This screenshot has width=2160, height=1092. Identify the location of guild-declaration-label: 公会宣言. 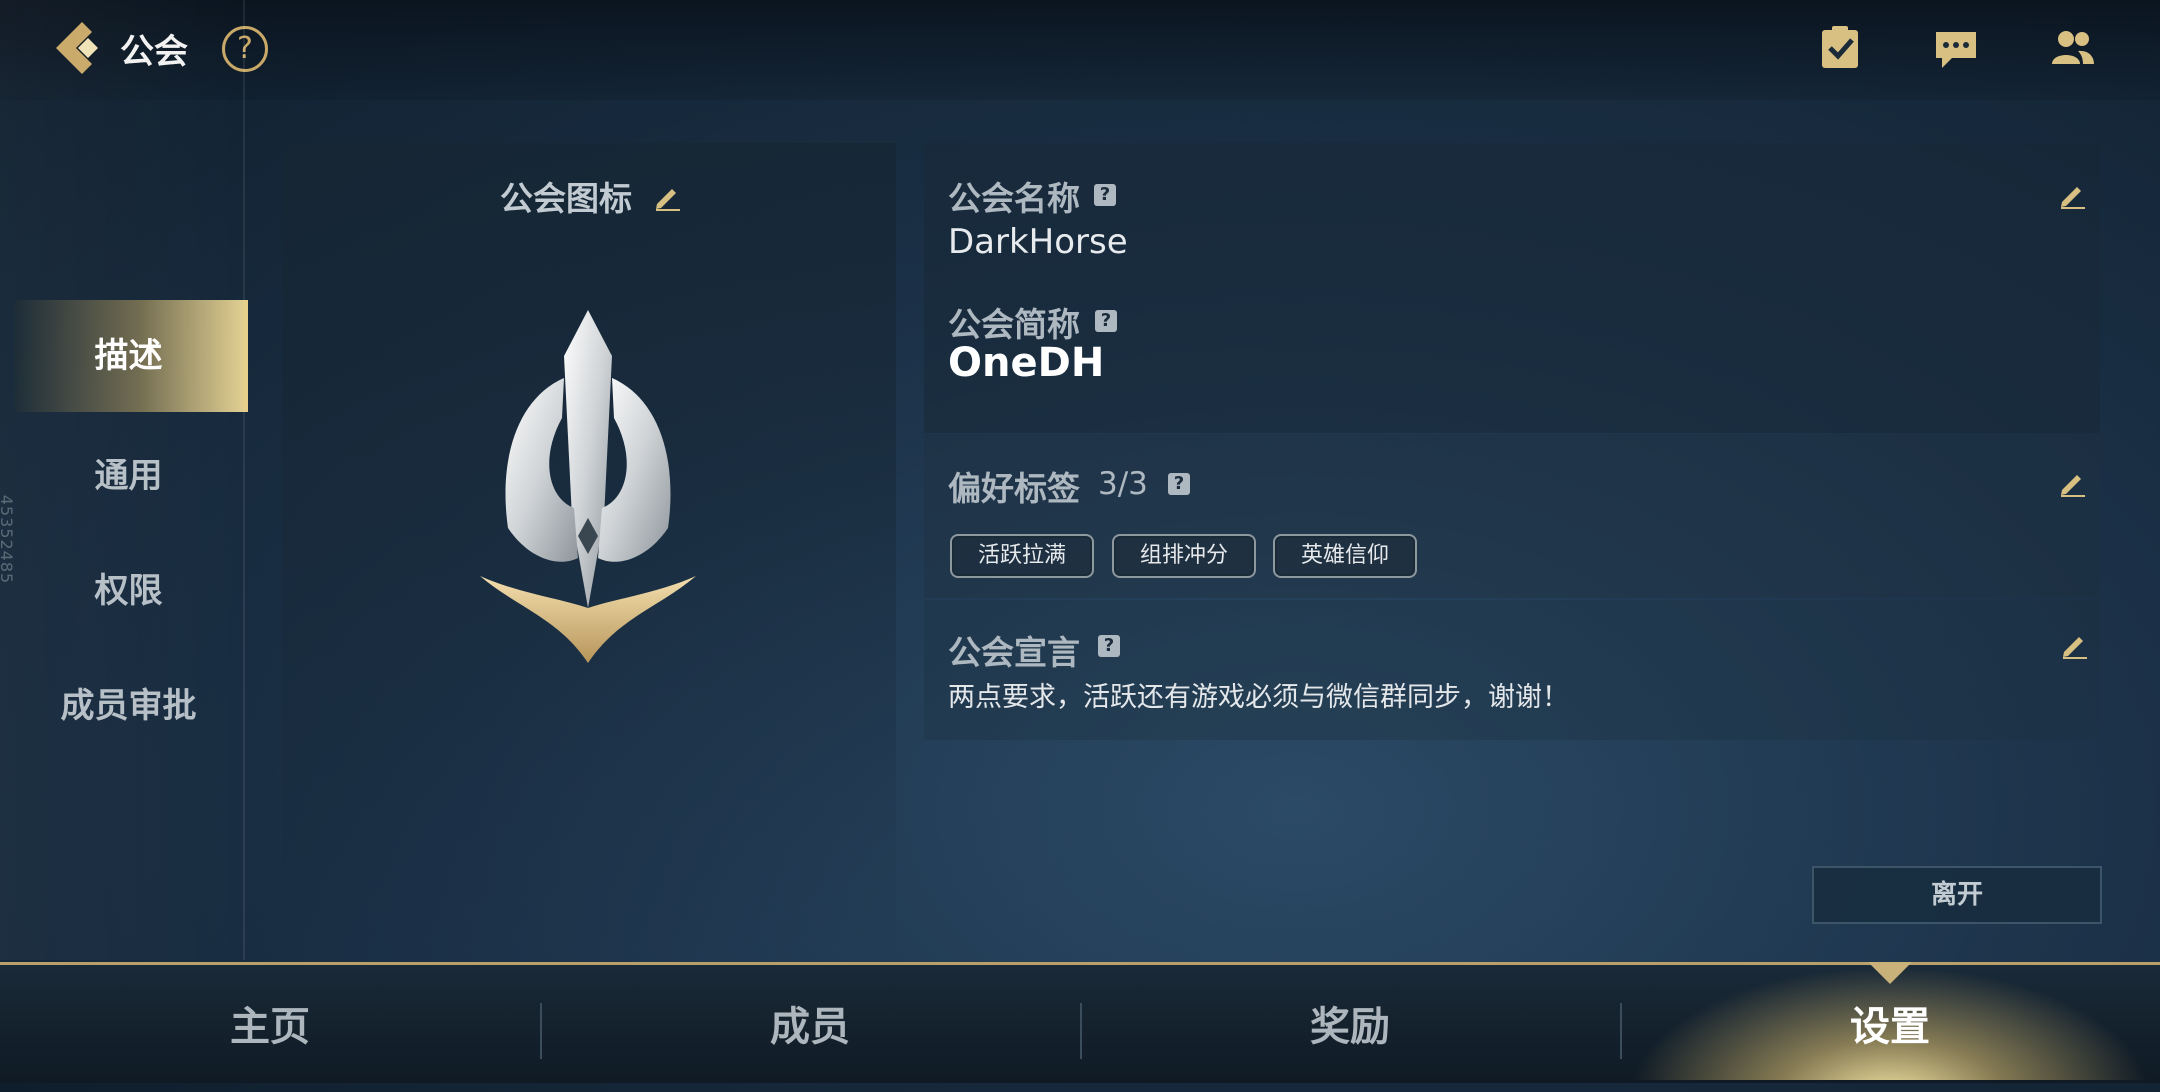
(1014, 652).